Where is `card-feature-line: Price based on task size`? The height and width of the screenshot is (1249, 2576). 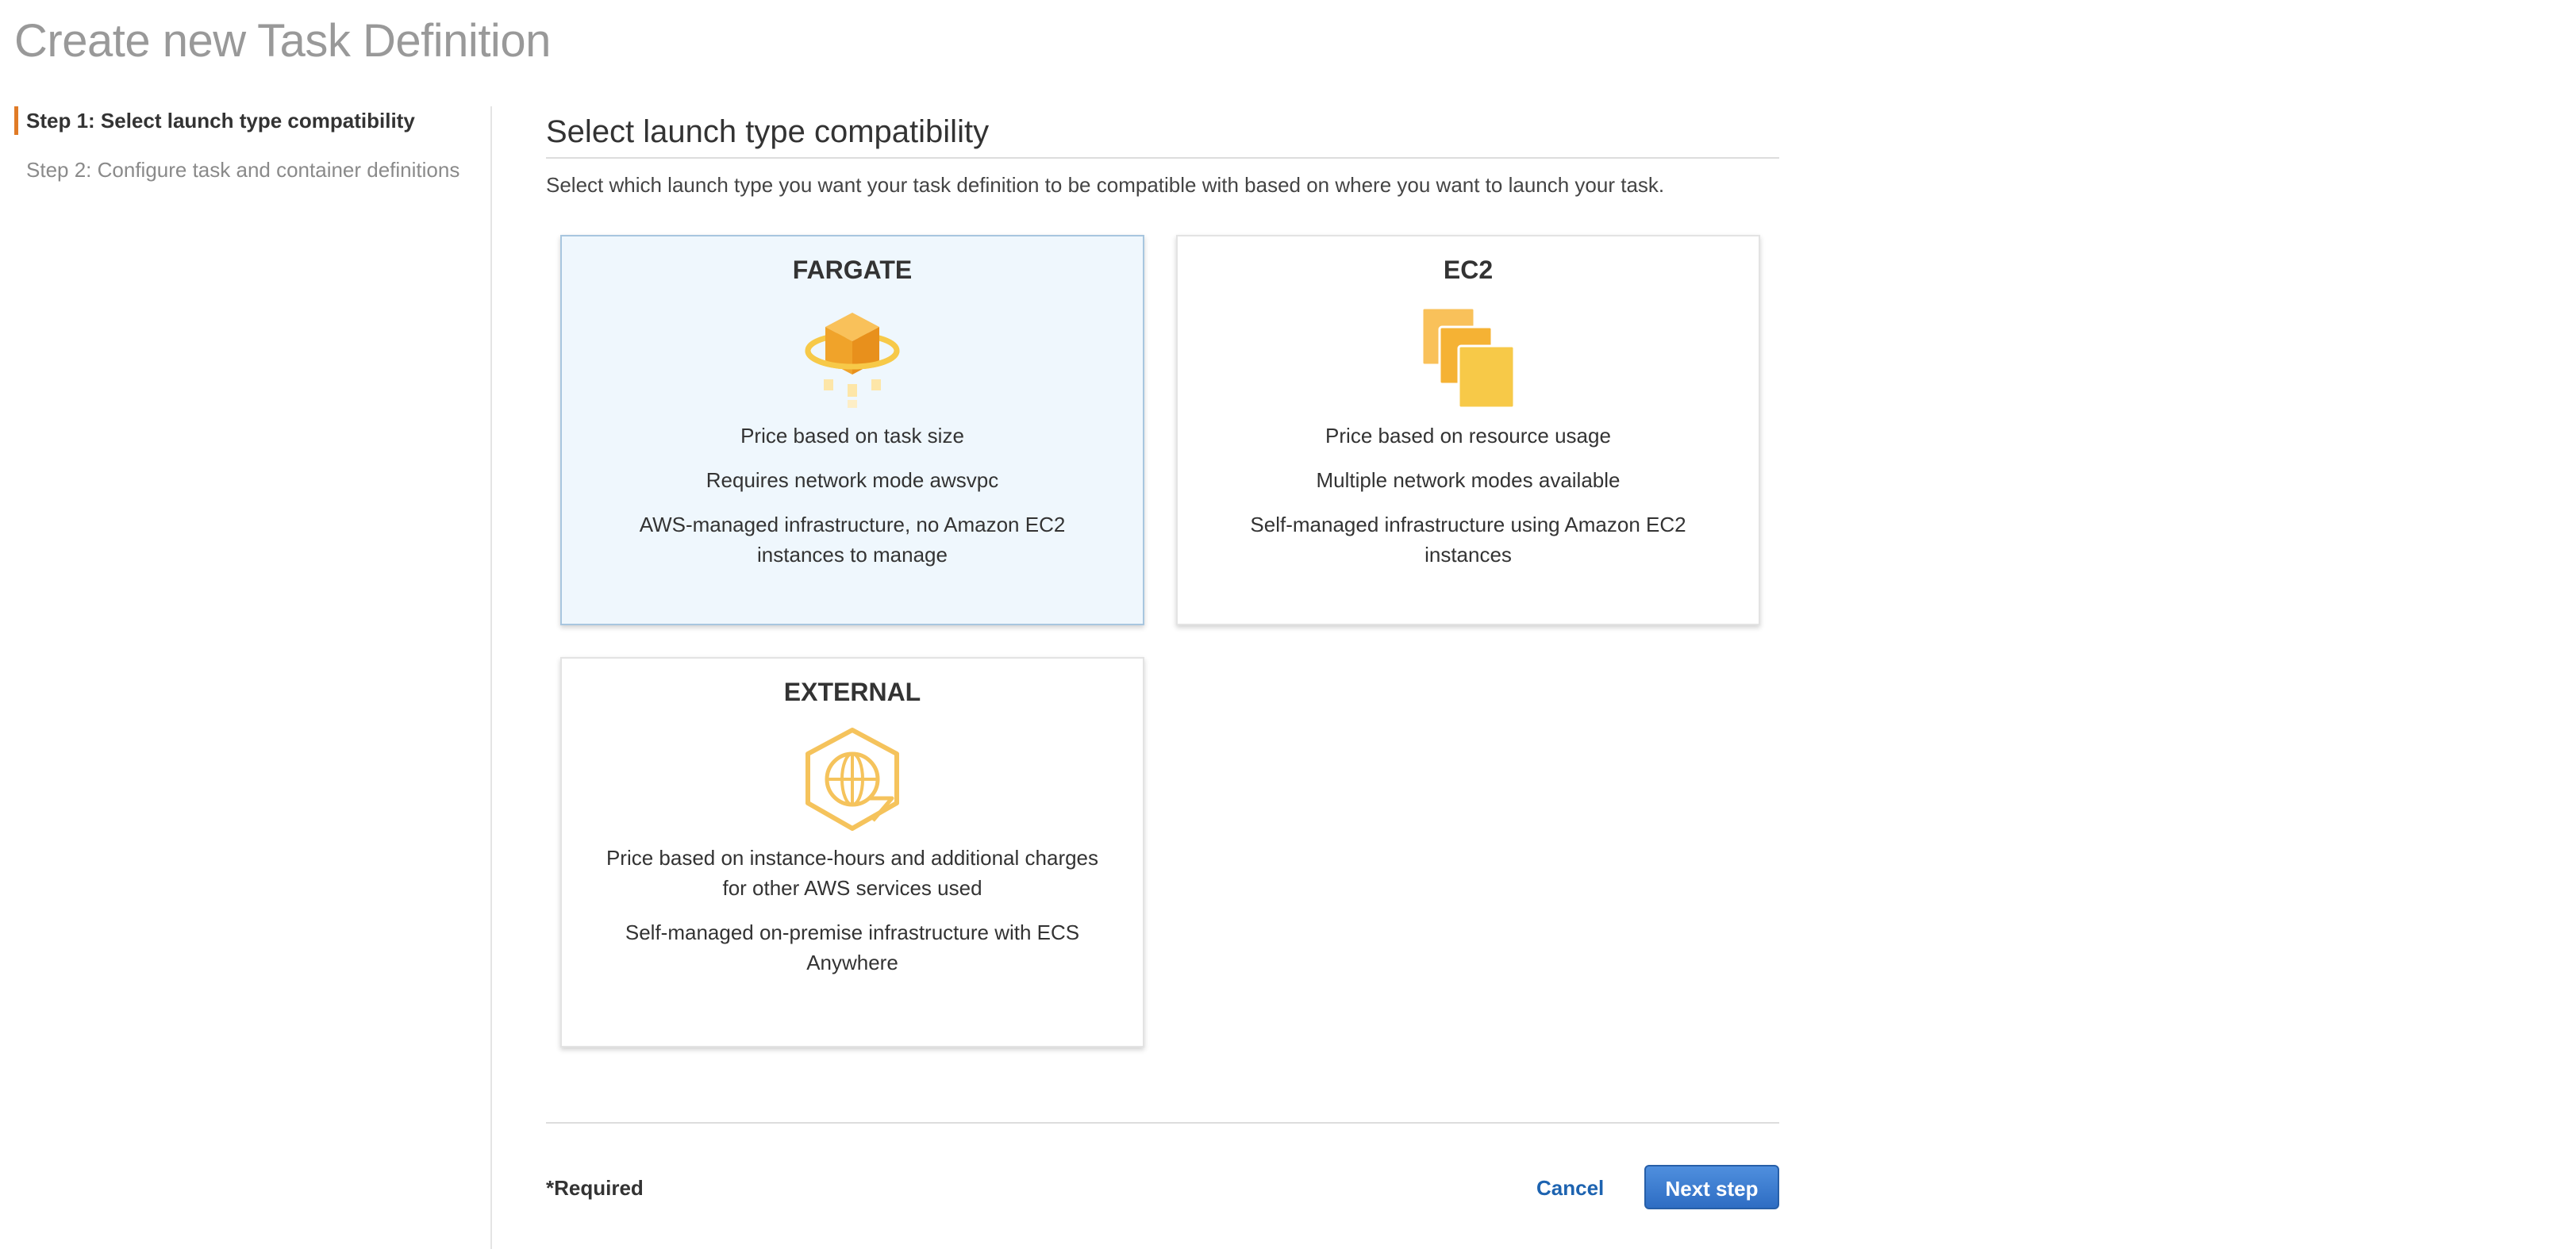 card-feature-line: Price based on task size is located at coordinates (852, 436).